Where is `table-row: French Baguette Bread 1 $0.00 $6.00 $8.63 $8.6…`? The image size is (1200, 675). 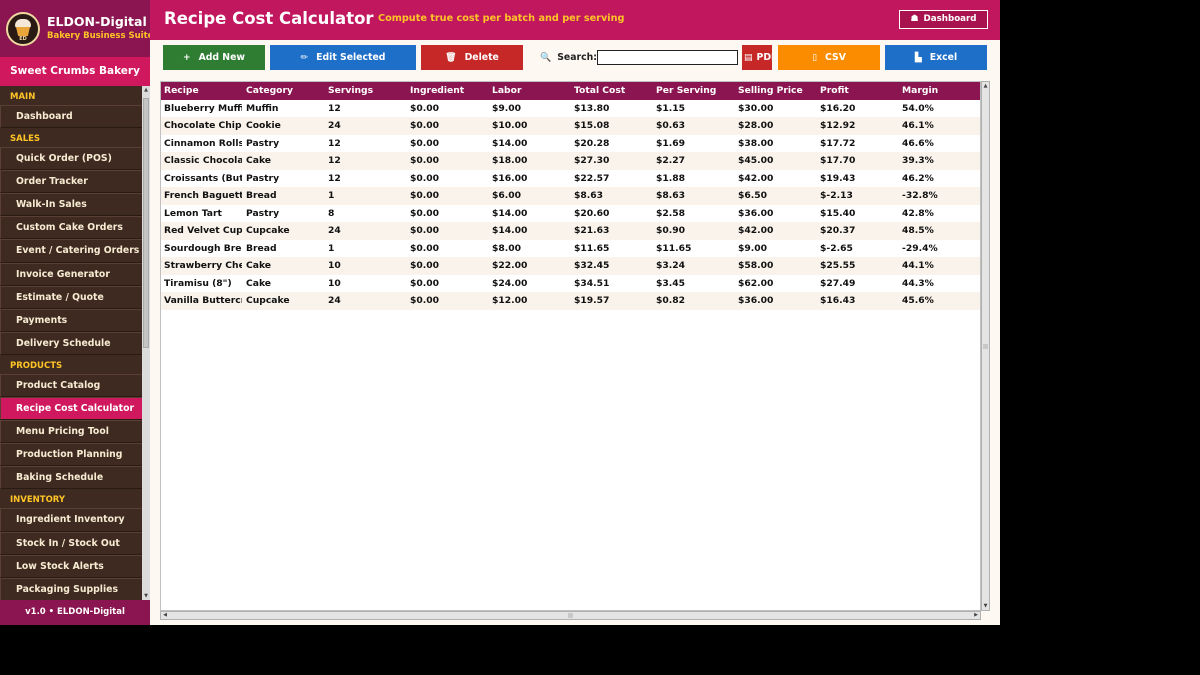
table-row: French Baguette Bread 1 $0.00 $6.00 $8.63 $8.6… is located at coordinates (570, 196).